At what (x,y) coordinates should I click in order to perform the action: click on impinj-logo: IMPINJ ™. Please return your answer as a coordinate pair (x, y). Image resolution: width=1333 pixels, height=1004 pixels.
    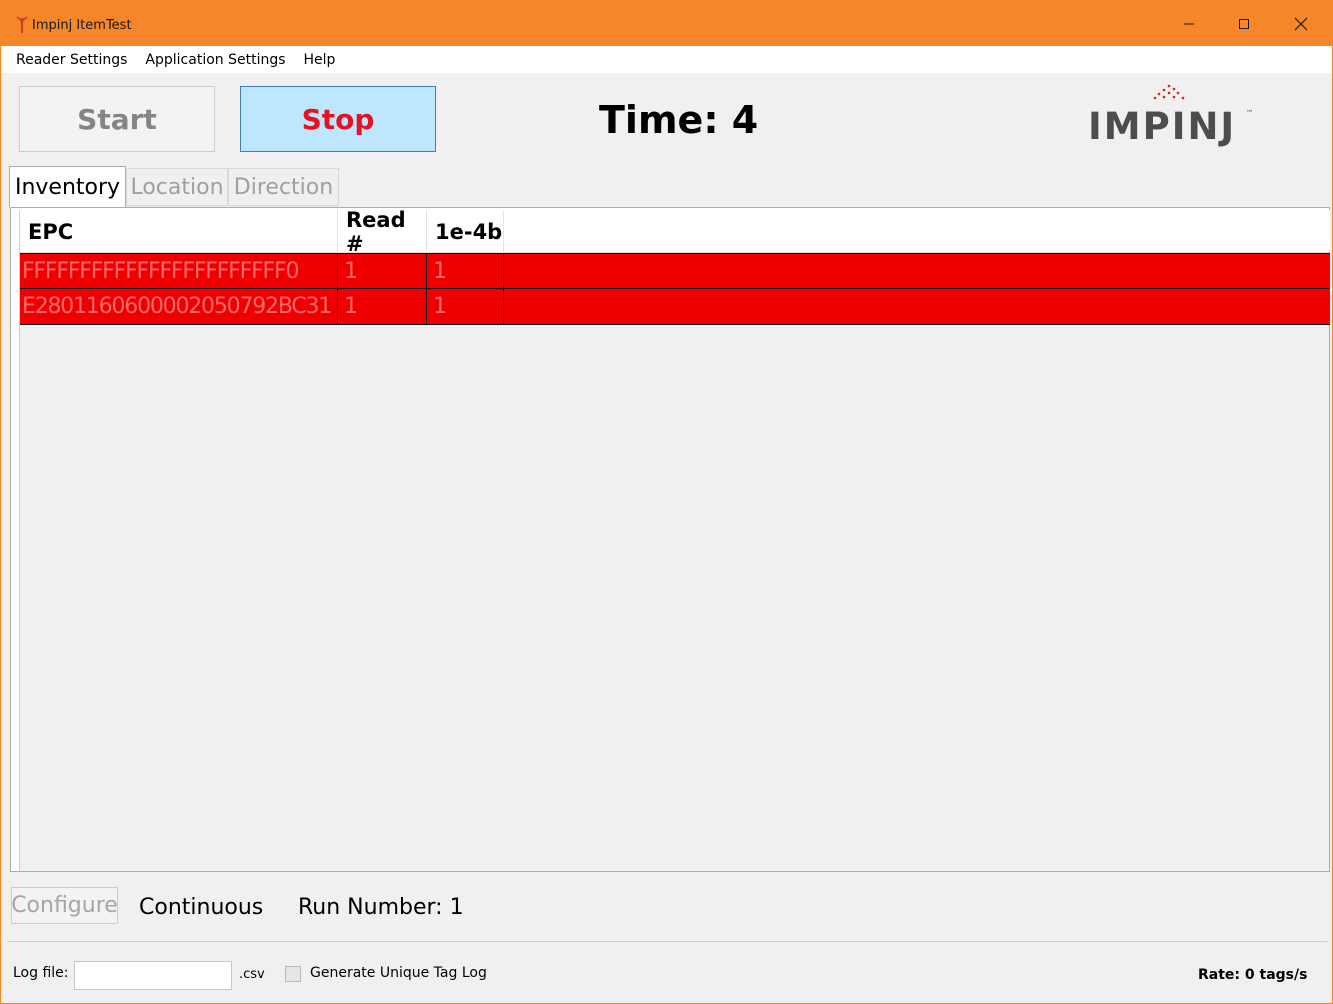
    Looking at the image, I should click on (1173, 116).